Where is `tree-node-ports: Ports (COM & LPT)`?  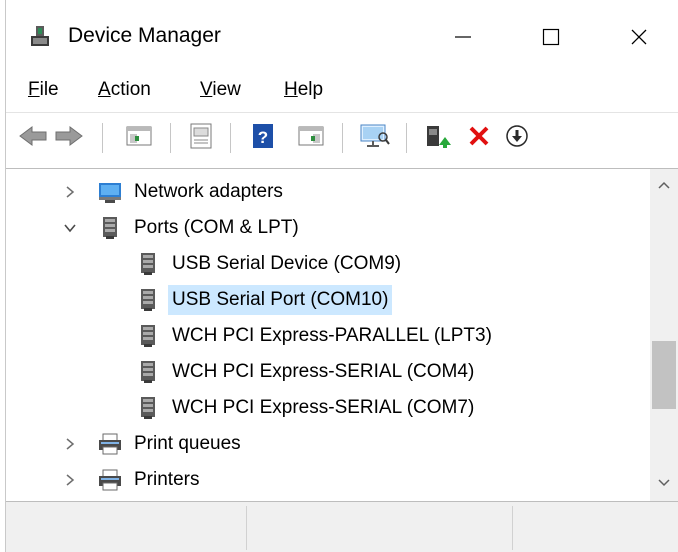 tree-node-ports: Ports (COM & LPT) is located at coordinates (182, 228).